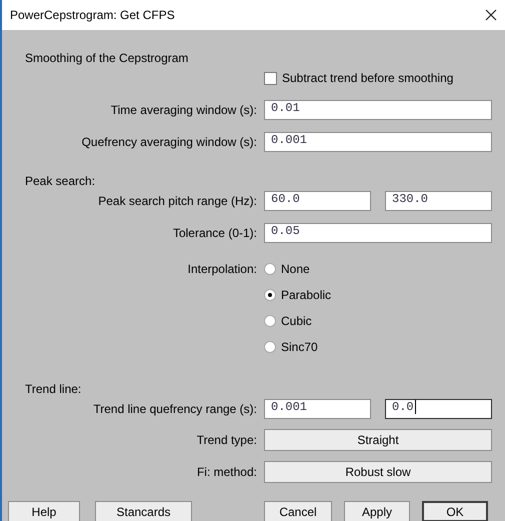  Describe the element at coordinates (221, 269) in the screenshot. I see `field-label: Interpolation:` at that location.